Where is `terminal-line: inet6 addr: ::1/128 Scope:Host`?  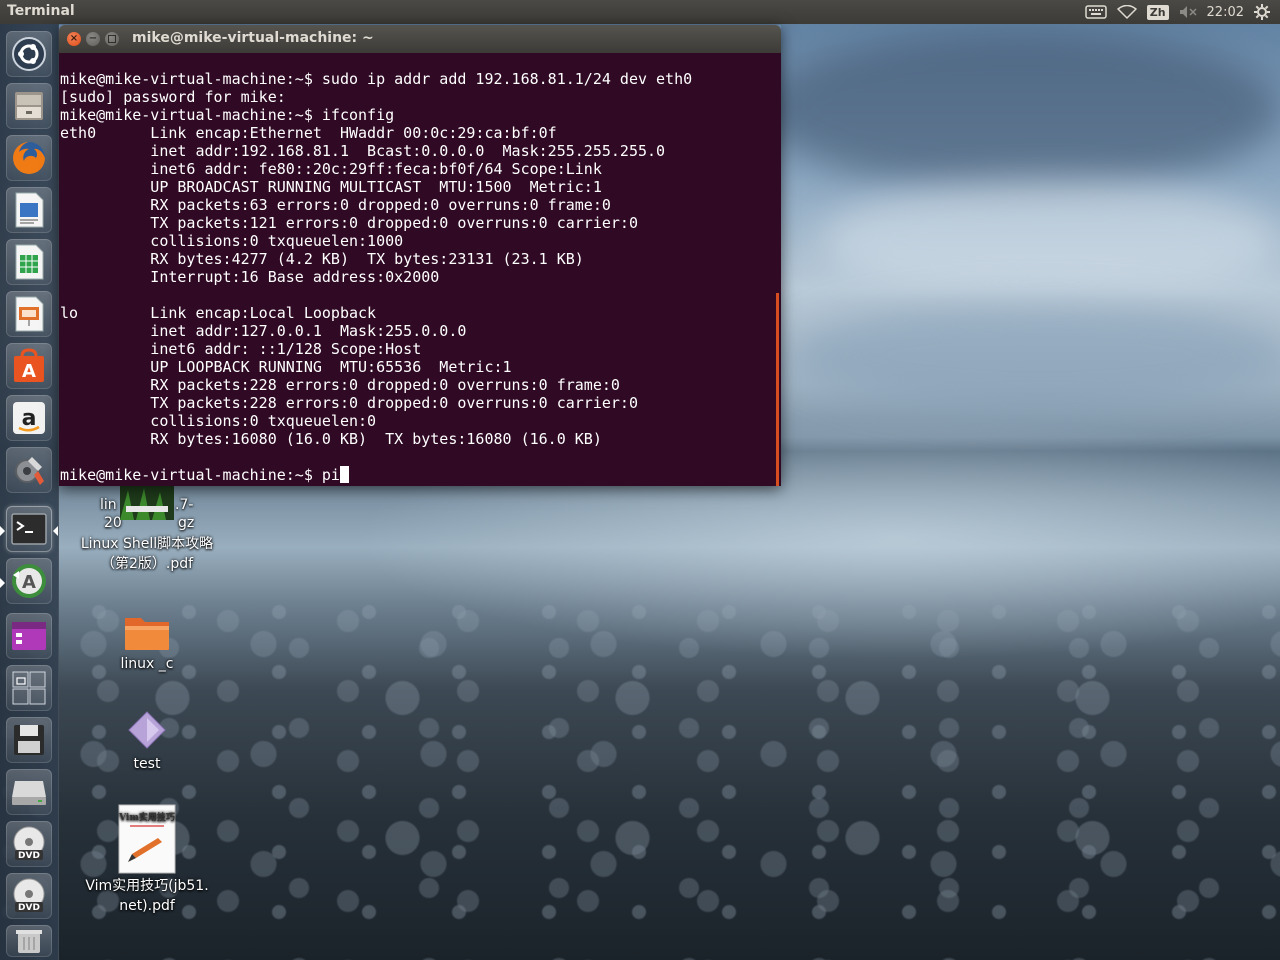 terminal-line: inet6 addr: ::1/128 Scope:Host is located at coordinates (286, 349).